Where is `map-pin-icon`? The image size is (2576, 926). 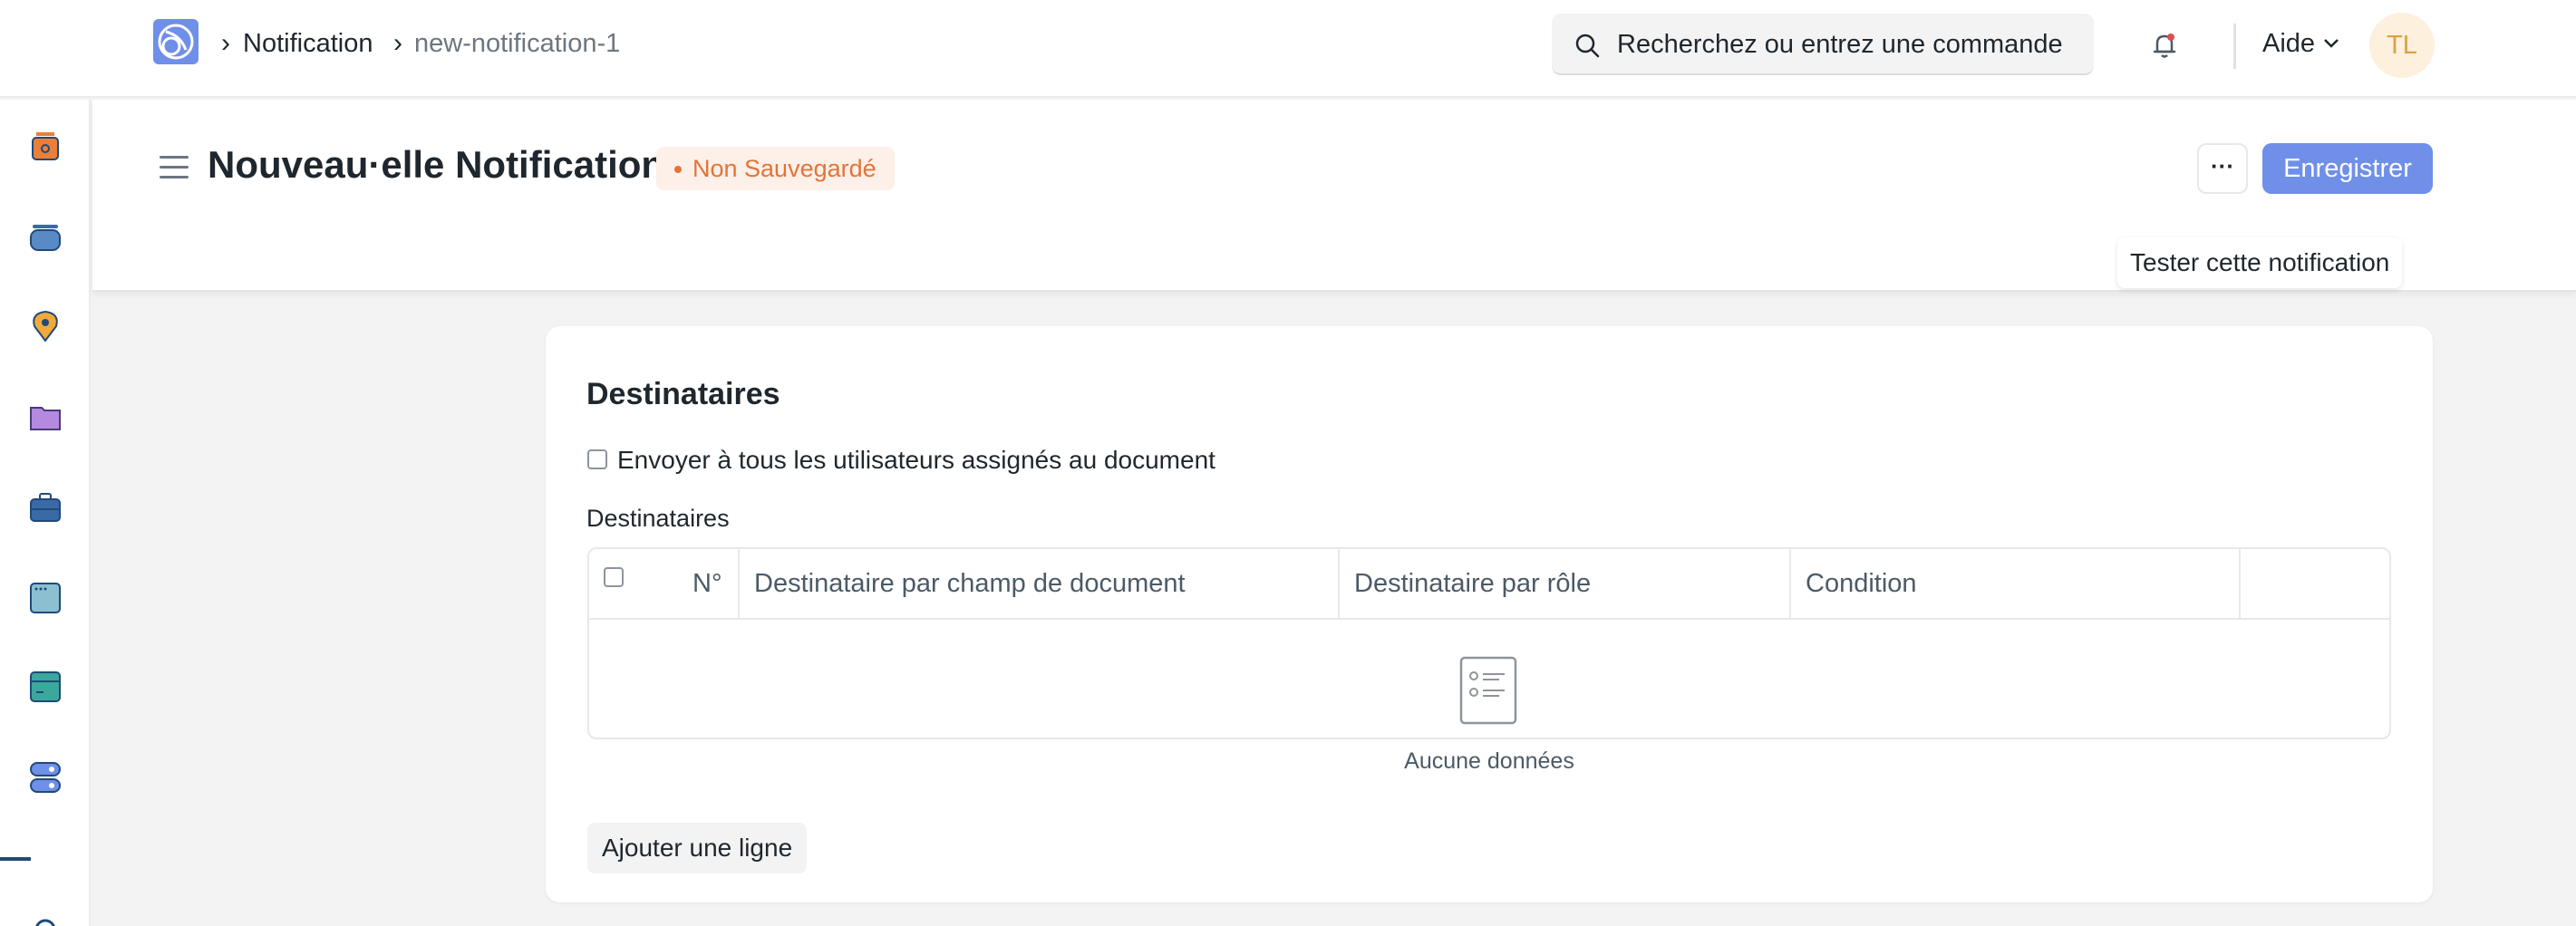
map-pin-icon is located at coordinates (45, 326).